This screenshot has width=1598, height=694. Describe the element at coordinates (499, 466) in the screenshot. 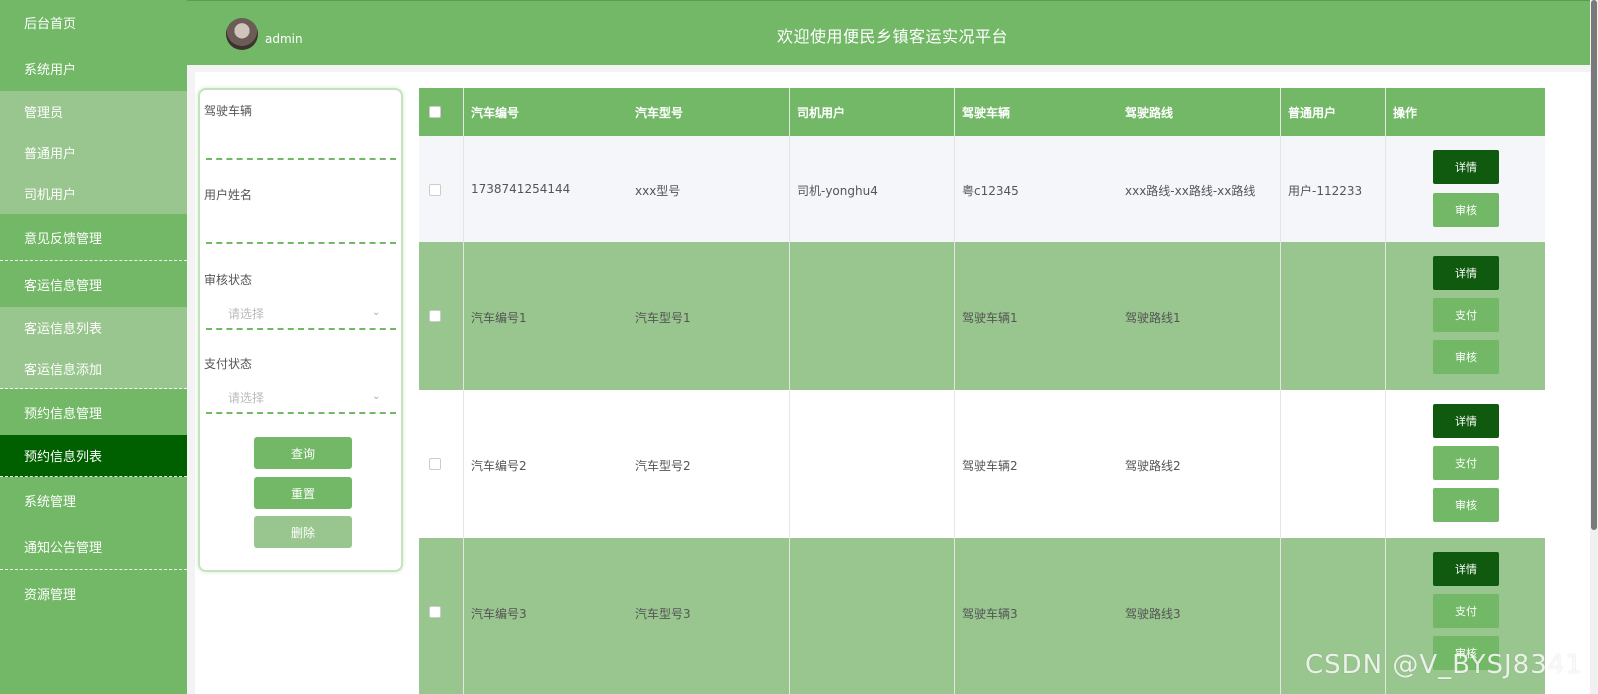

I see `cell-car-no: 汽车编号2` at that location.